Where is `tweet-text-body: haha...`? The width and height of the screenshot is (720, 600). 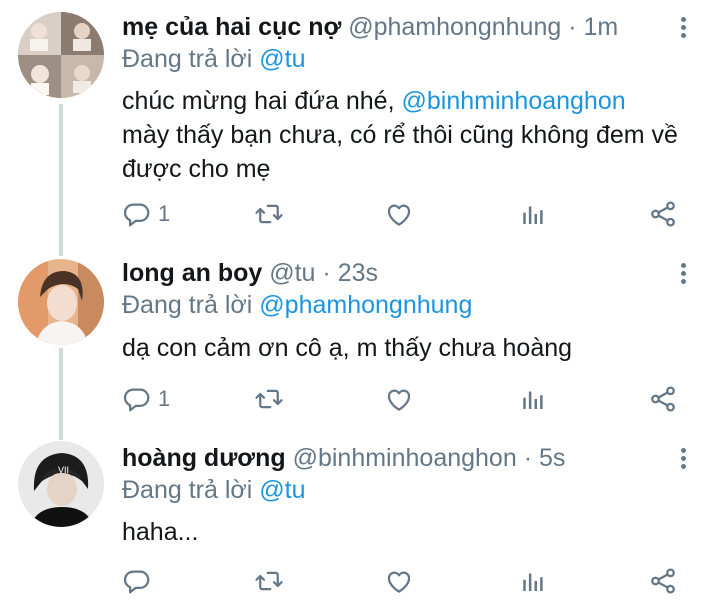 tweet-text-body: haha... is located at coordinates (160, 532).